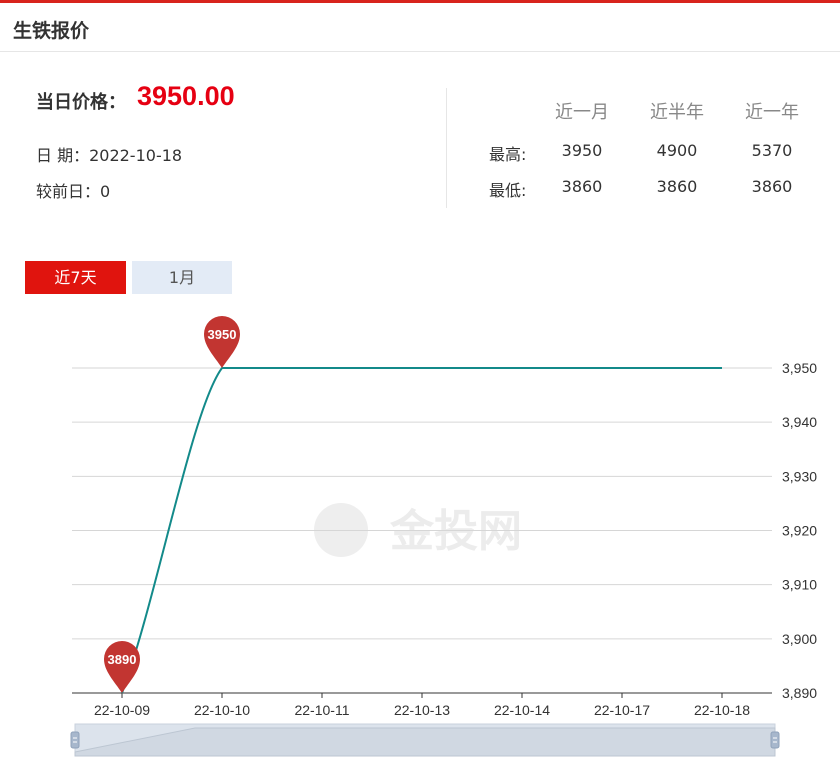 The height and width of the screenshot is (762, 840). What do you see at coordinates (81, 102) in the screenshot?
I see `price-label: 当日价格：` at bounding box center [81, 102].